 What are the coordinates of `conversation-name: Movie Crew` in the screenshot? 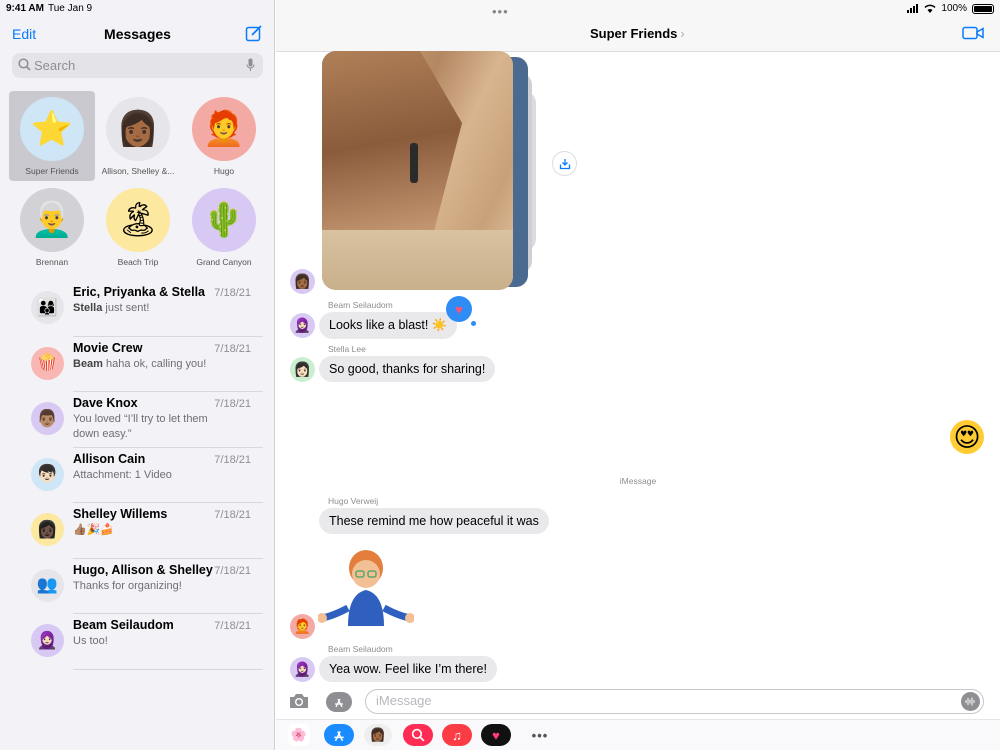 It's located at (108, 347).